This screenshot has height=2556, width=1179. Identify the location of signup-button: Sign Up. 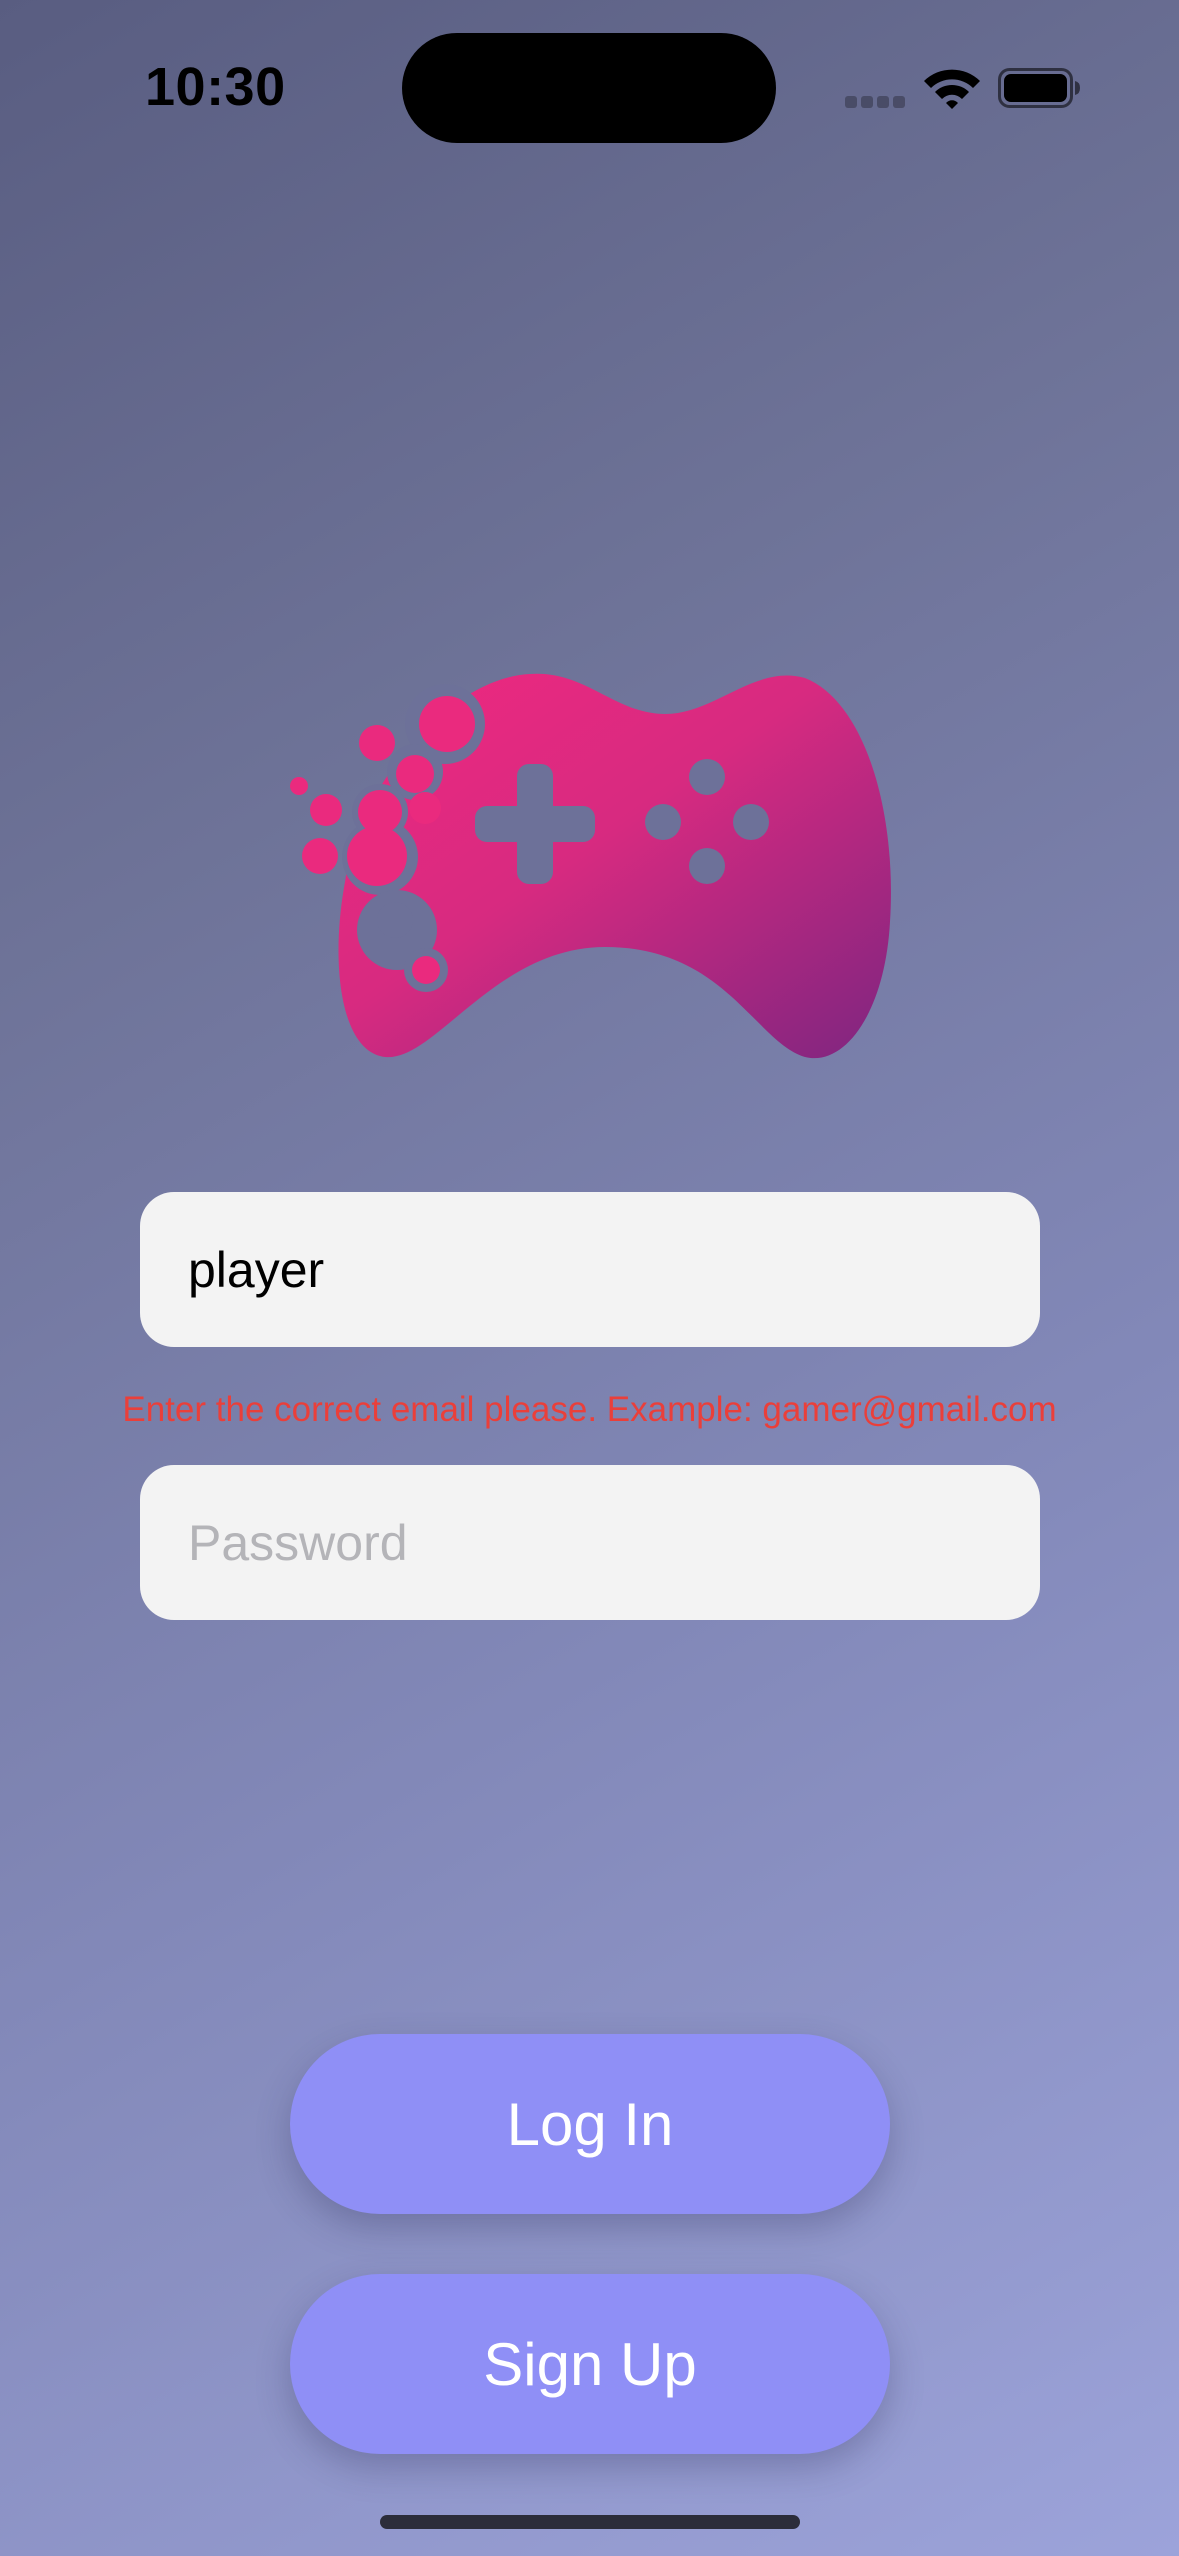
(590, 2364).